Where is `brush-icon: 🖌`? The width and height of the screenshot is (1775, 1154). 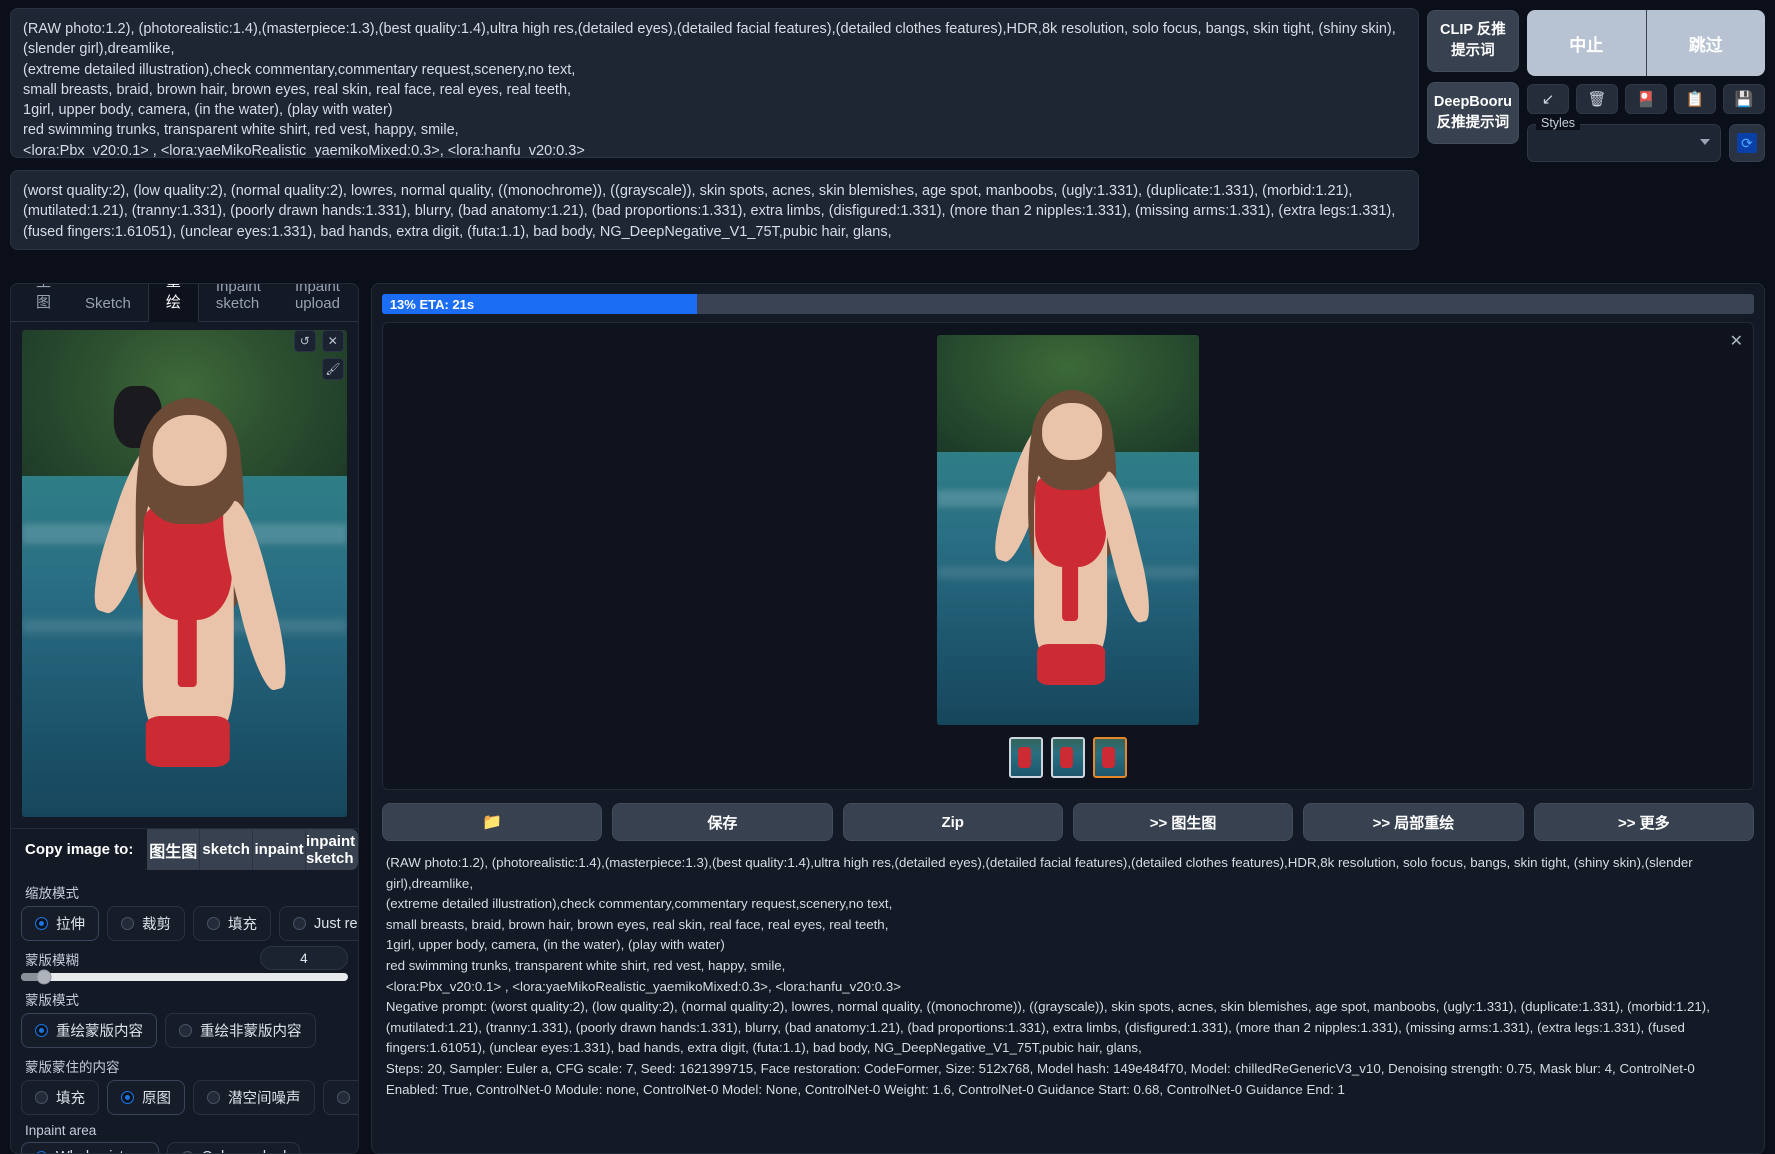
brush-icon: 🖌 is located at coordinates (332, 369).